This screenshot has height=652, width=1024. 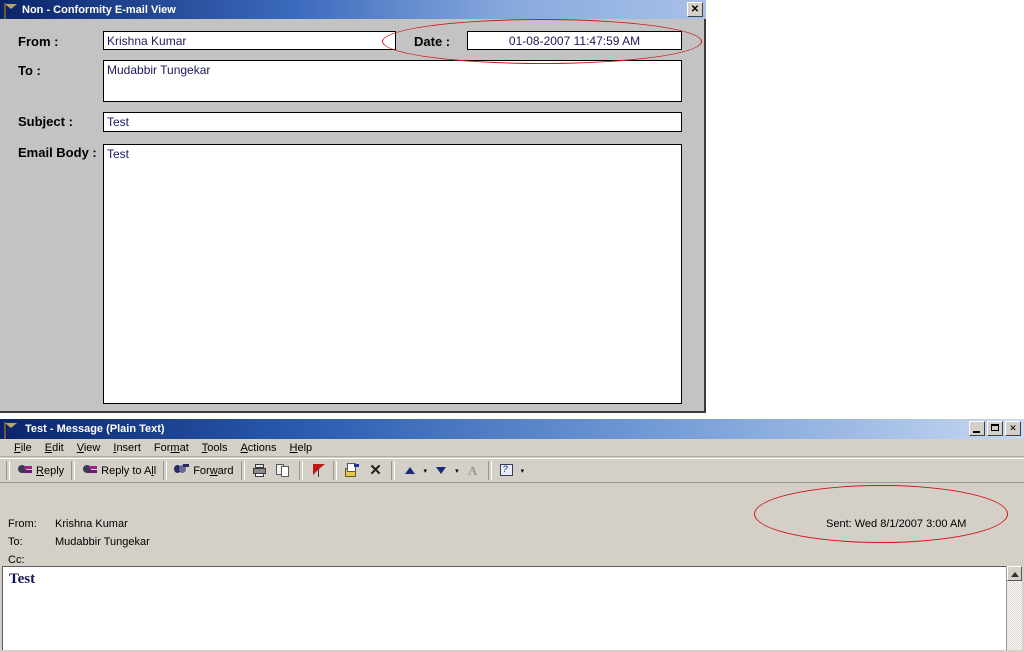 What do you see at coordinates (504, 608) in the screenshot?
I see `message-body: Test` at bounding box center [504, 608].